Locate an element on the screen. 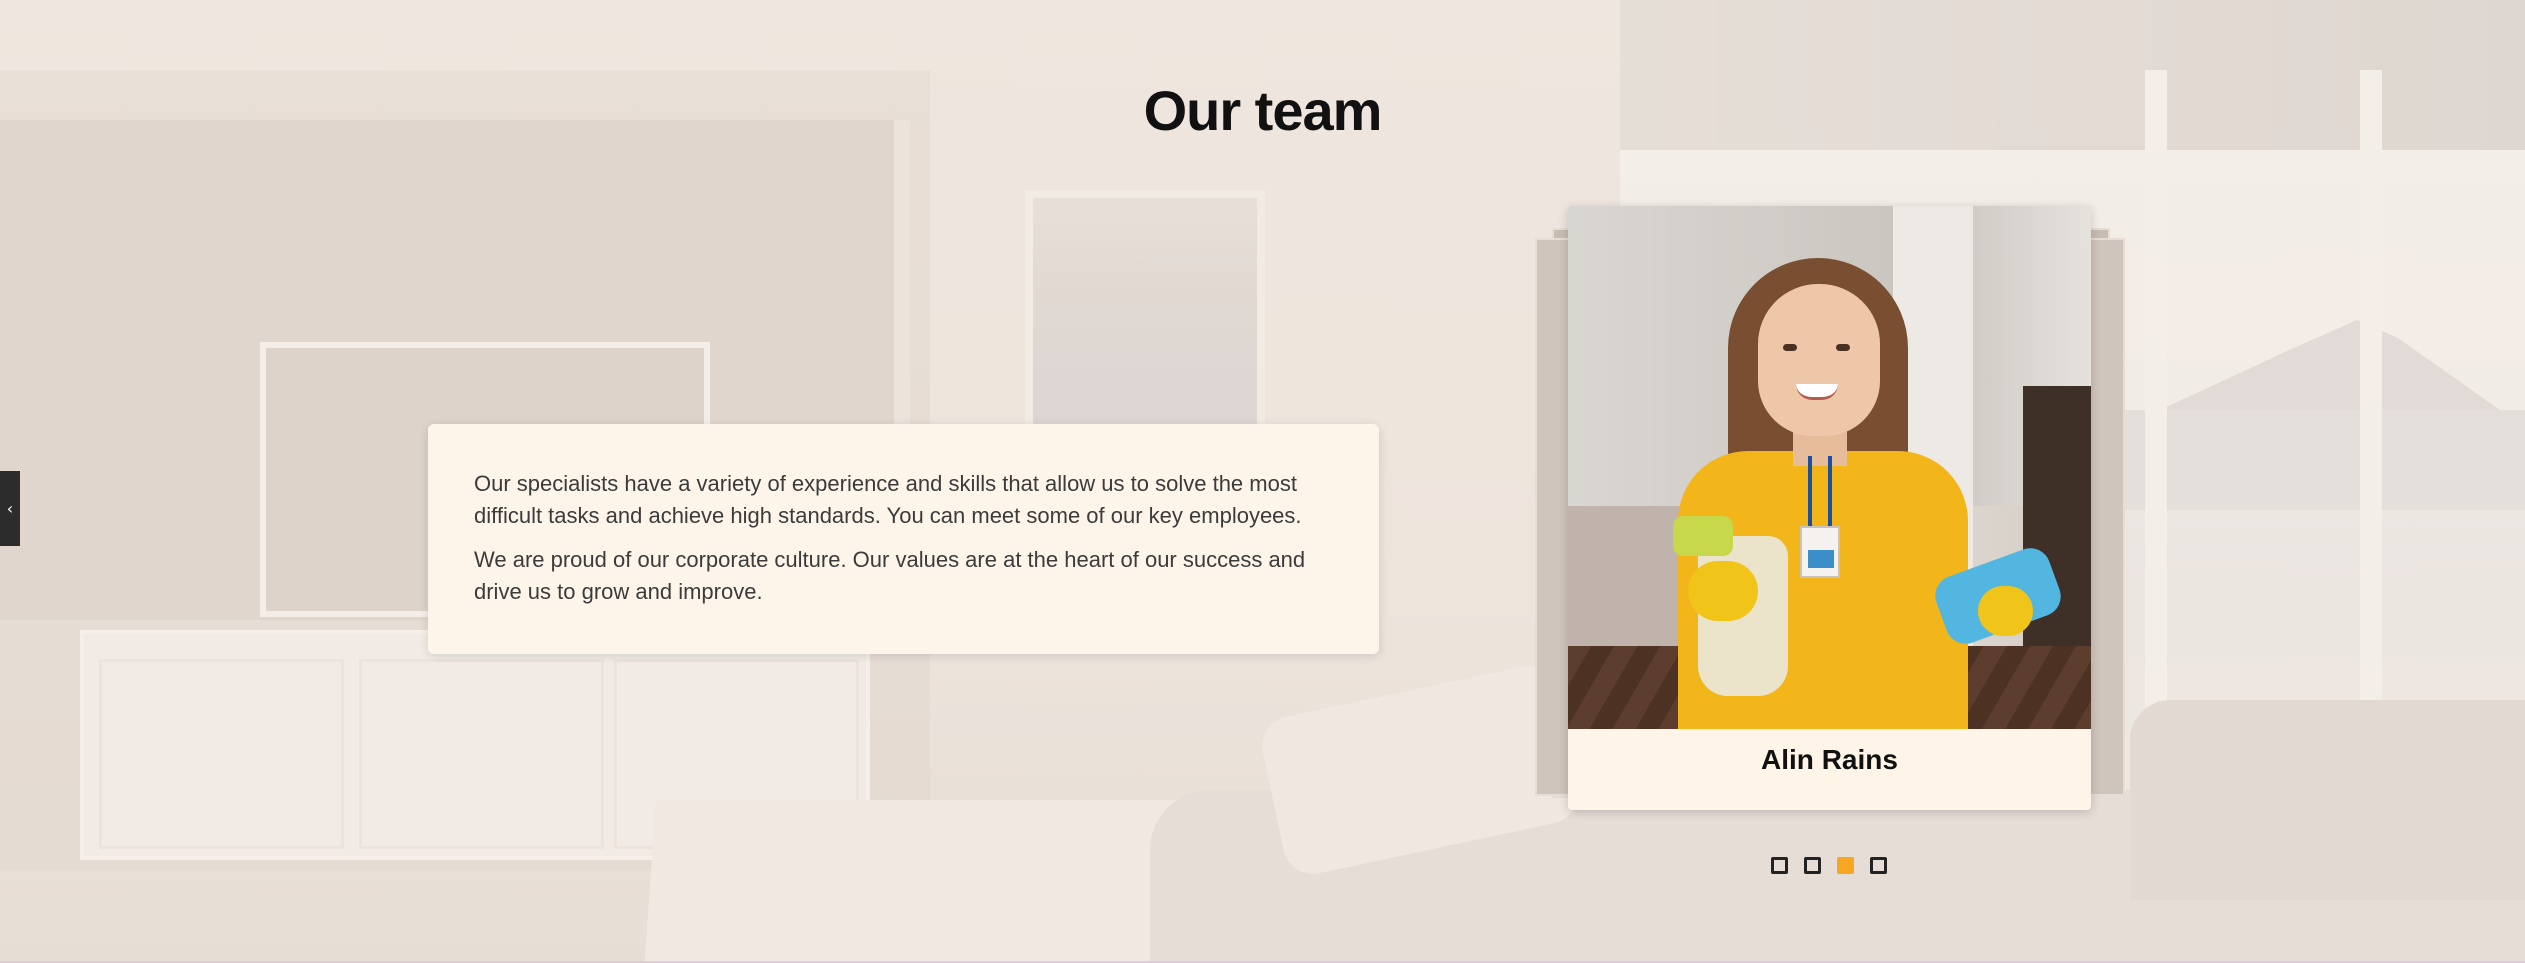  stacked-card is located at coordinates (2105, 517).